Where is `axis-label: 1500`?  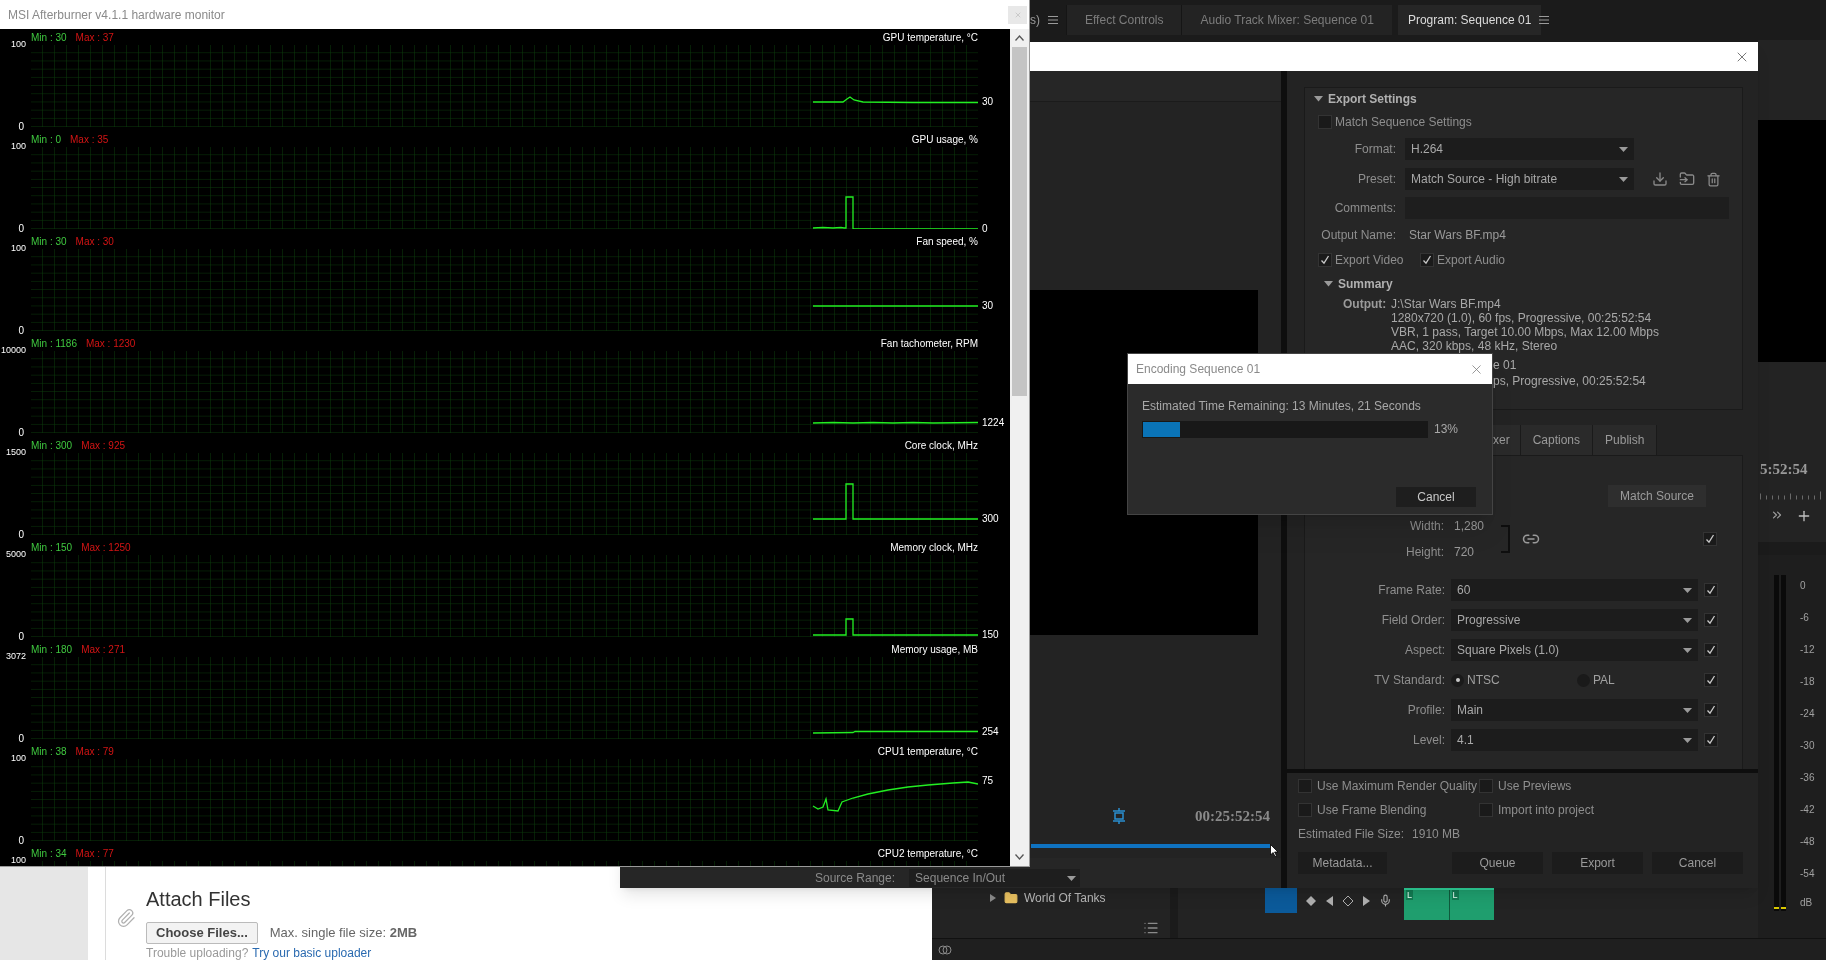
axis-label: 1500 is located at coordinates (15, 452).